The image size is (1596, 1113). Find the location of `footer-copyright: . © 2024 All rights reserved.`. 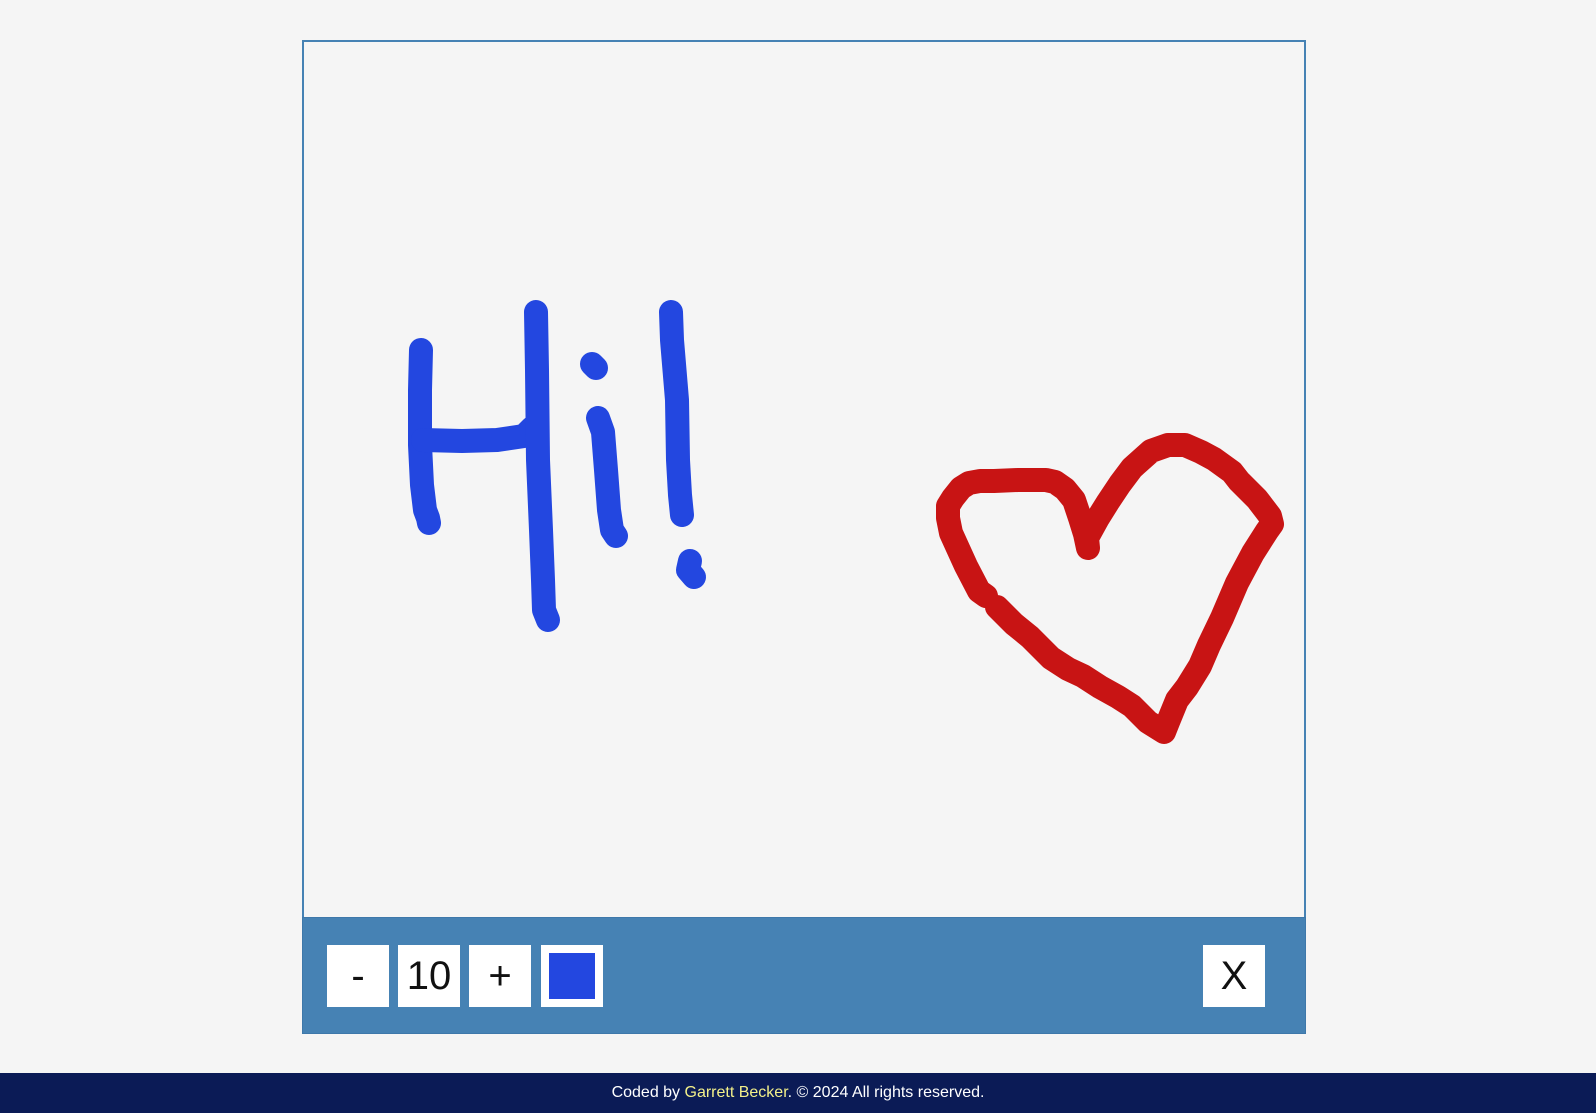

footer-copyright: . © 2024 All rights reserved. is located at coordinates (886, 1092).